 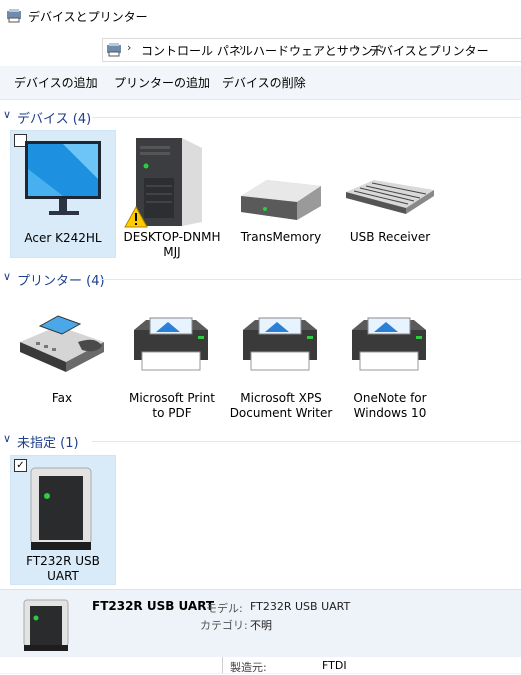 What do you see at coordinates (281, 200) in the screenshot?
I see `usb-drive-icon` at bounding box center [281, 200].